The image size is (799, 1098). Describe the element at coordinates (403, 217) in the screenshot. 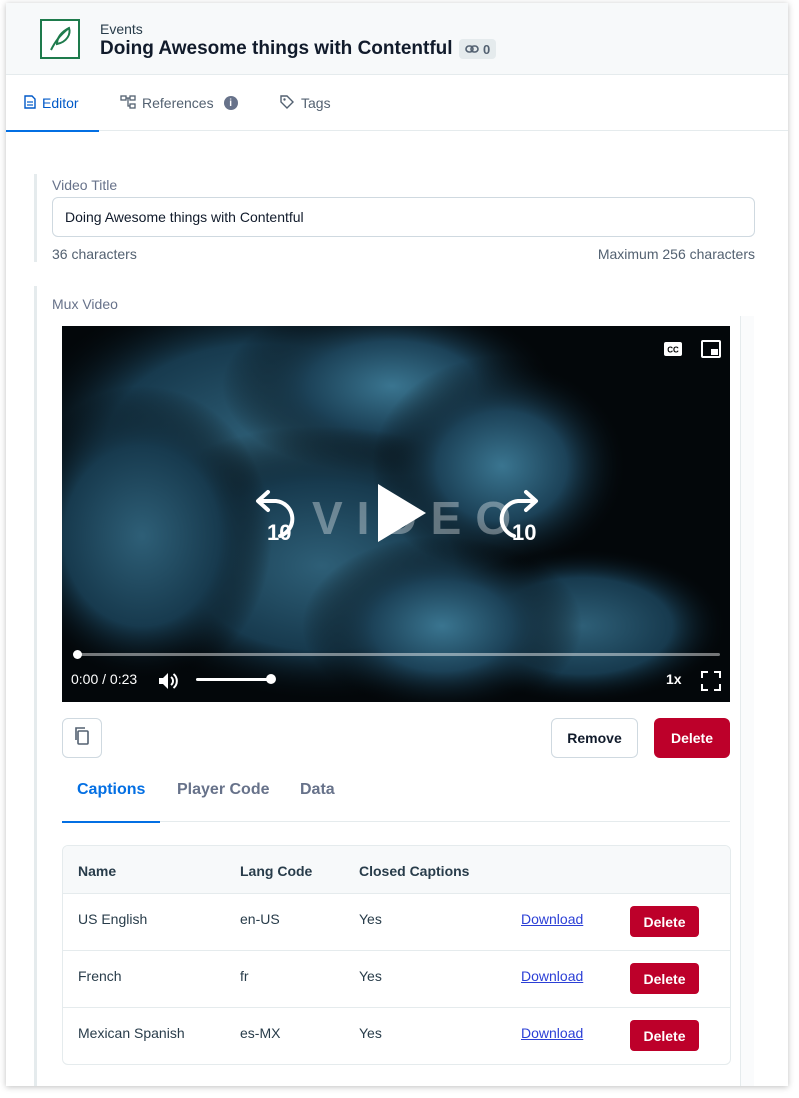

I see `video-title-input` at that location.